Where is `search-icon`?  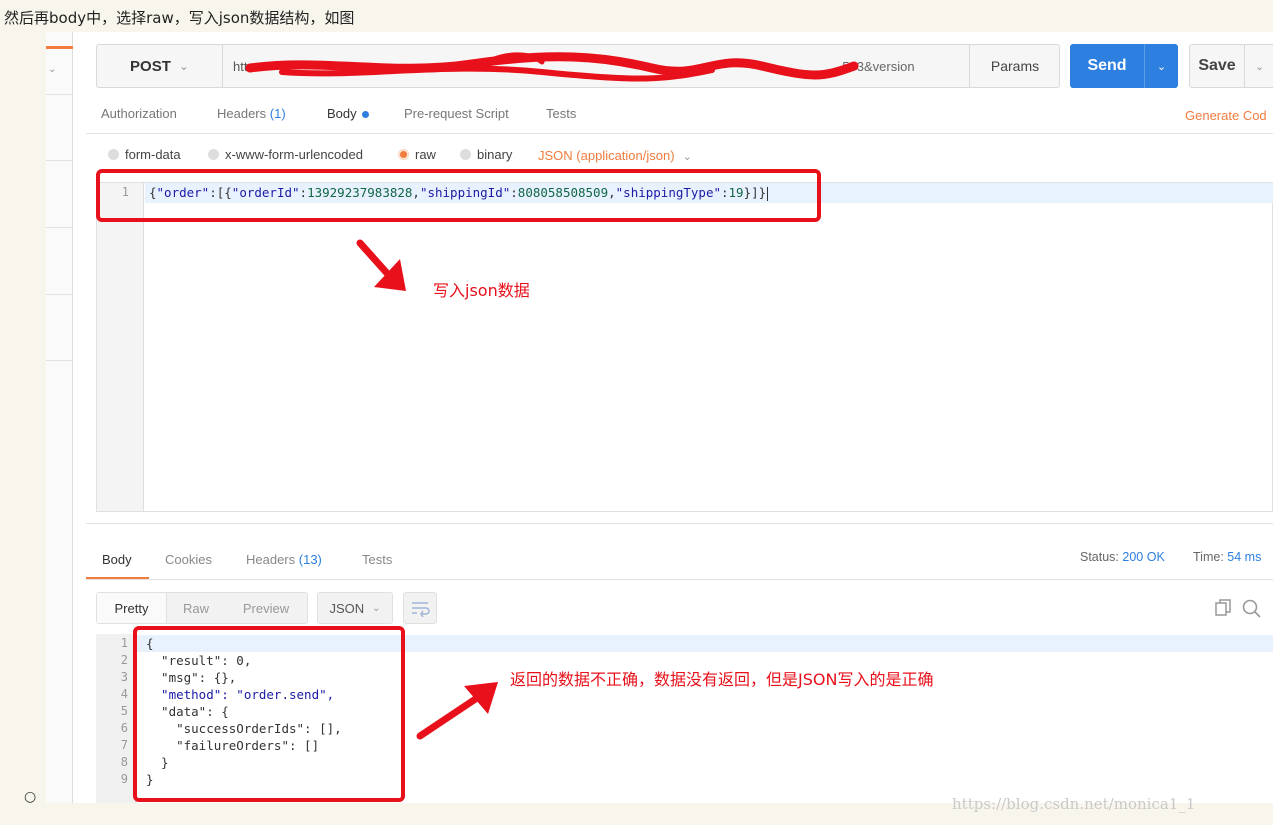
search-icon is located at coordinates (1252, 608).